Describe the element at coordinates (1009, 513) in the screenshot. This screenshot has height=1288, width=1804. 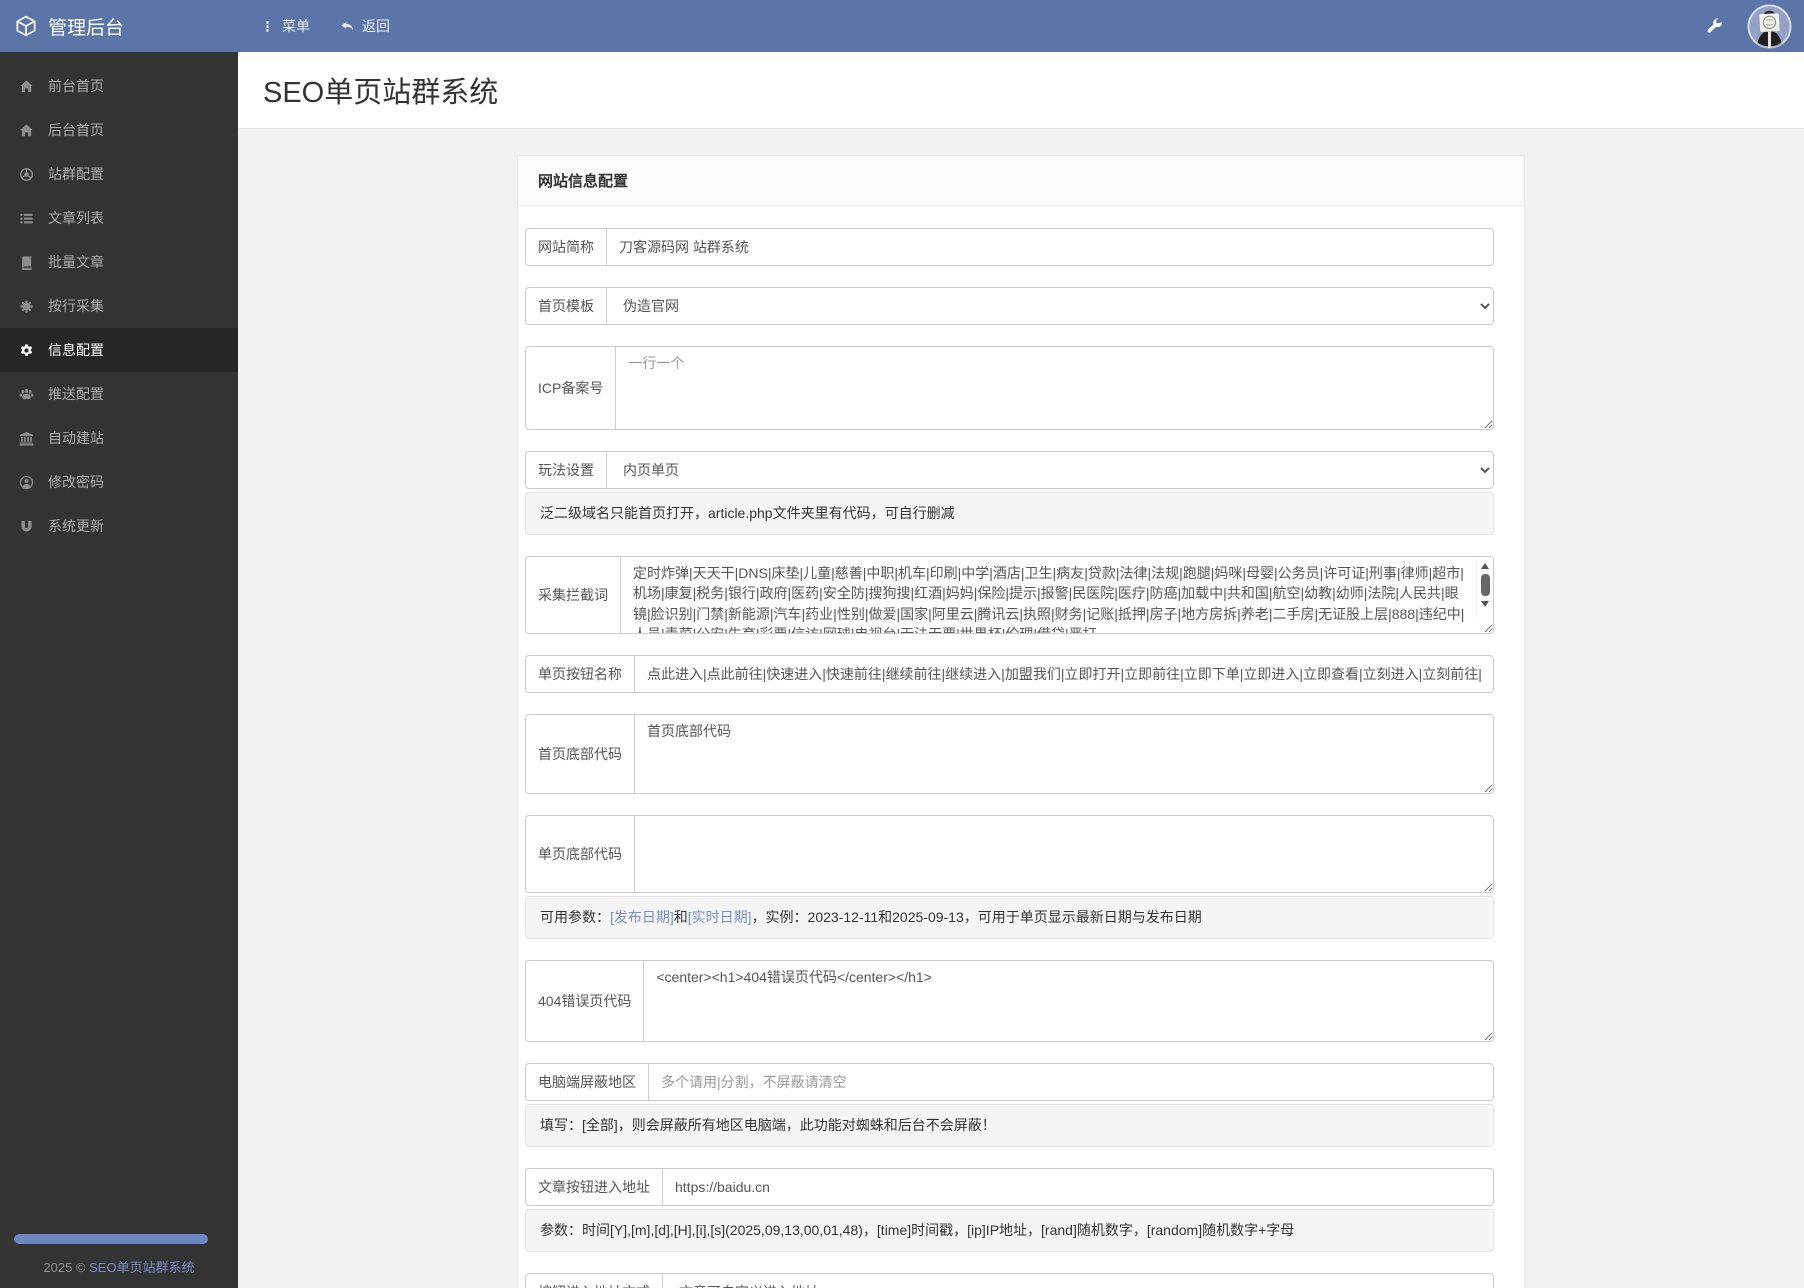
I see `play-mode-help: 泛二级域名只能首页打开，article.php文件夹里有代码，可自行删减` at that location.